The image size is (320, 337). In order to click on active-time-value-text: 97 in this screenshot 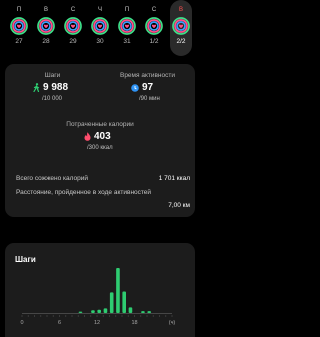, I will do `click(148, 87)`.